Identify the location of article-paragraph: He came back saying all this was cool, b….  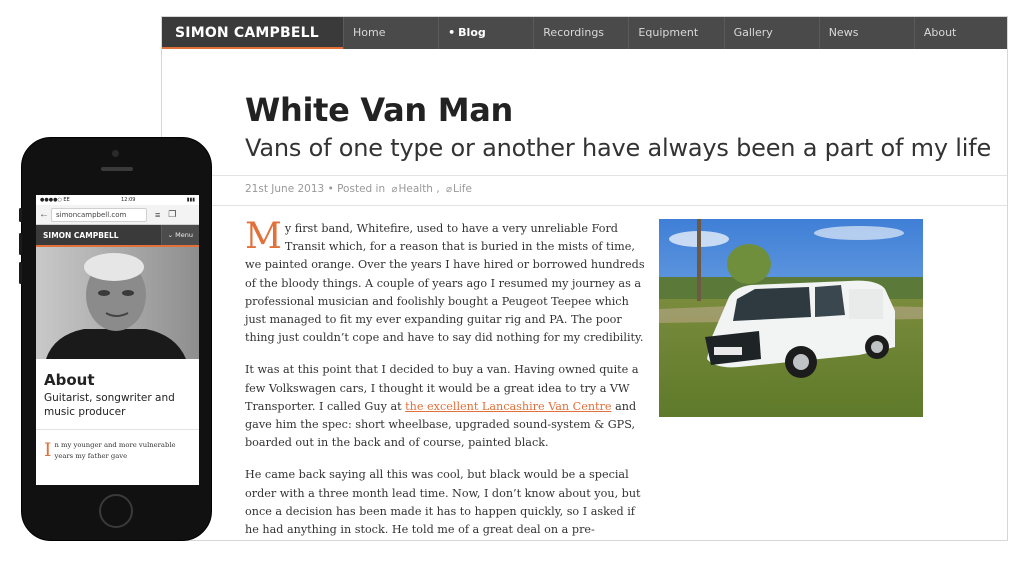
(443, 502).